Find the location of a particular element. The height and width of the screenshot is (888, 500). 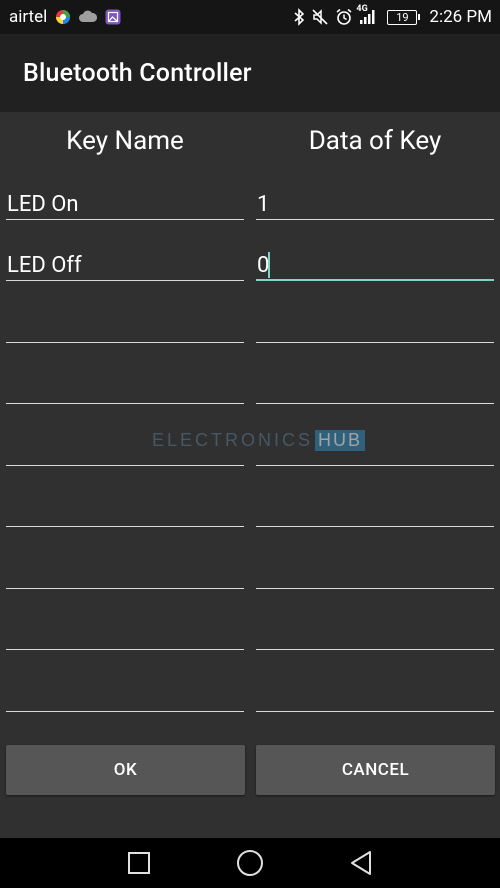

ok-button: OK is located at coordinates (125, 770).